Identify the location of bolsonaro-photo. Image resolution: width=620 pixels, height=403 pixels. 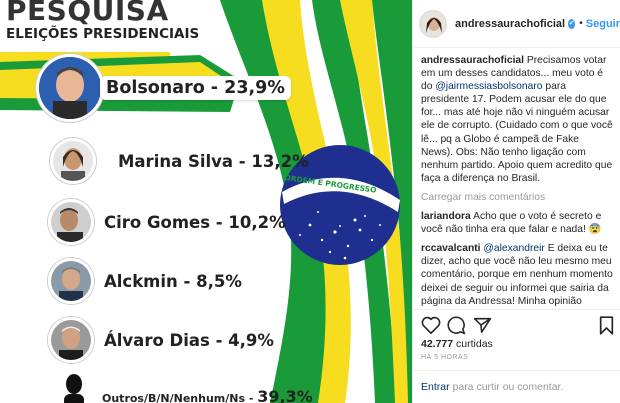
(70, 88).